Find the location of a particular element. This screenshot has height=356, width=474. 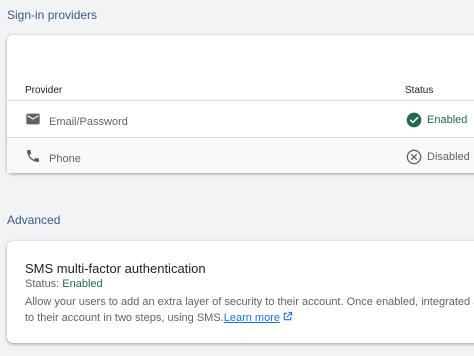

learn-more-label: Learn more is located at coordinates (251, 317).